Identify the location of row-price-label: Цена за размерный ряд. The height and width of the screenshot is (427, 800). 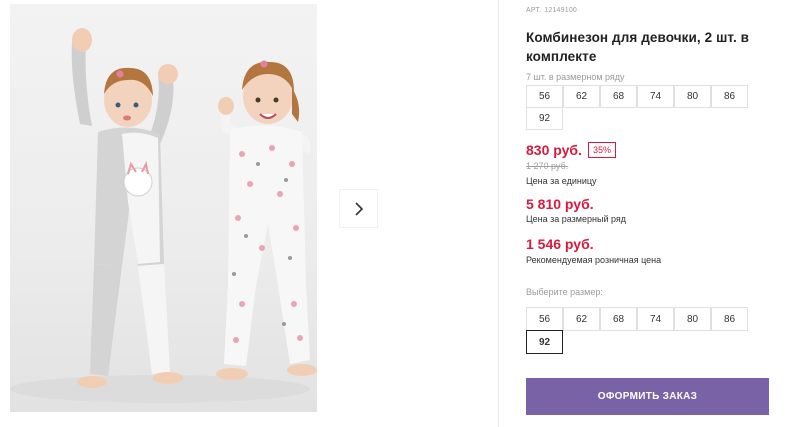
(576, 219).